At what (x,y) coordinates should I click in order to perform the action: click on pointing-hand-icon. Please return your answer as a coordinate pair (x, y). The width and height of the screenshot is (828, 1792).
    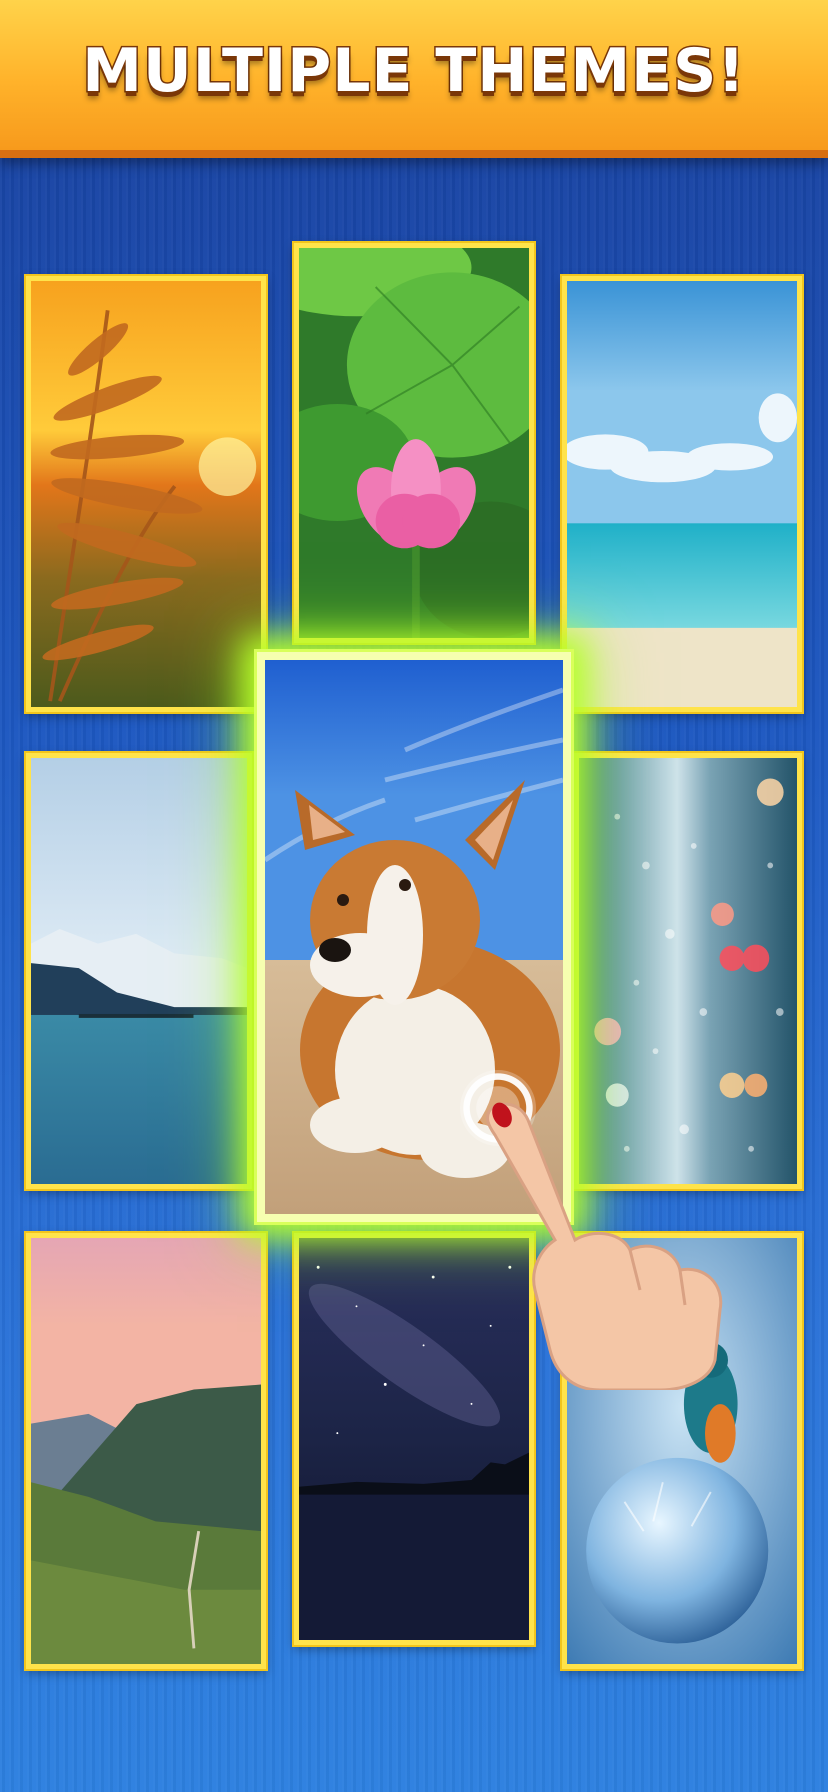
    Looking at the image, I should click on (630, 1241).